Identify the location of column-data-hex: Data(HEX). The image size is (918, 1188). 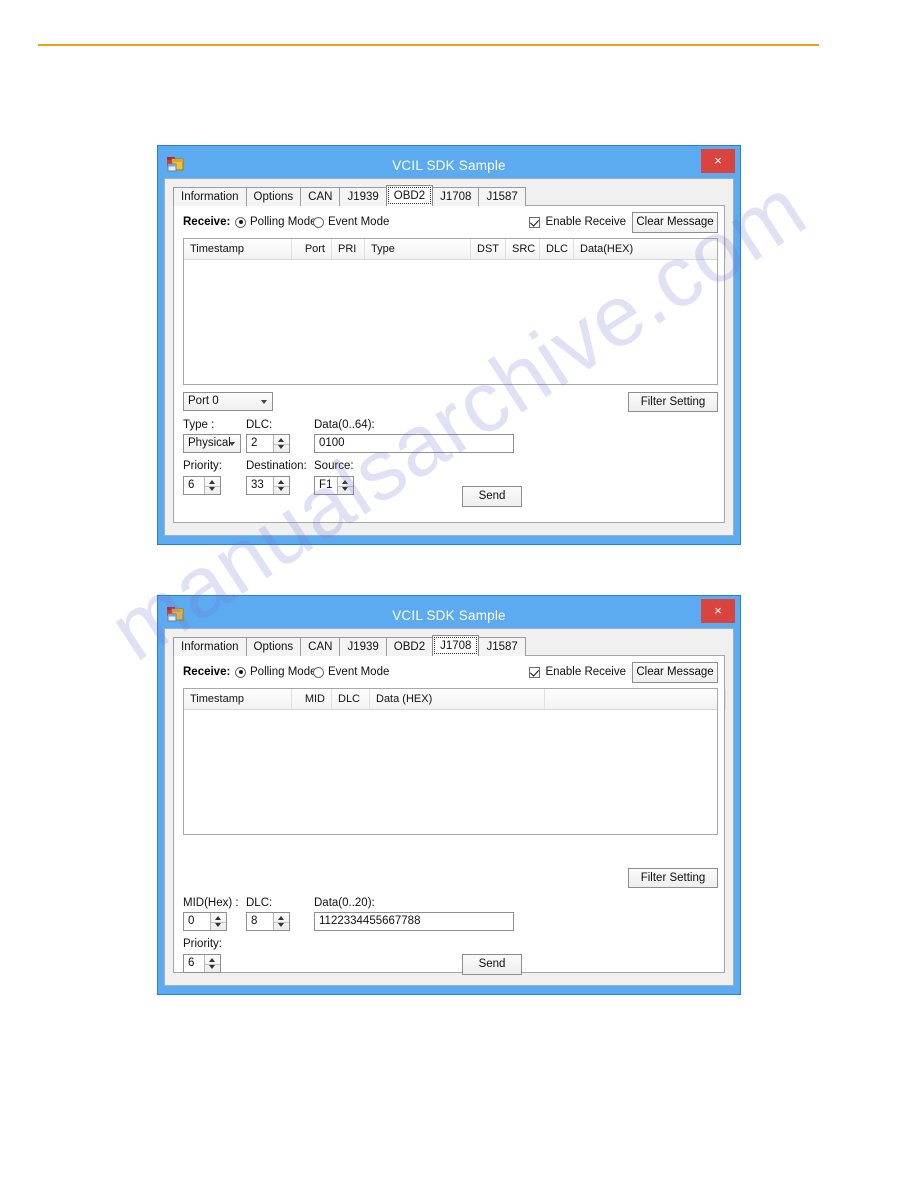
(650, 249).